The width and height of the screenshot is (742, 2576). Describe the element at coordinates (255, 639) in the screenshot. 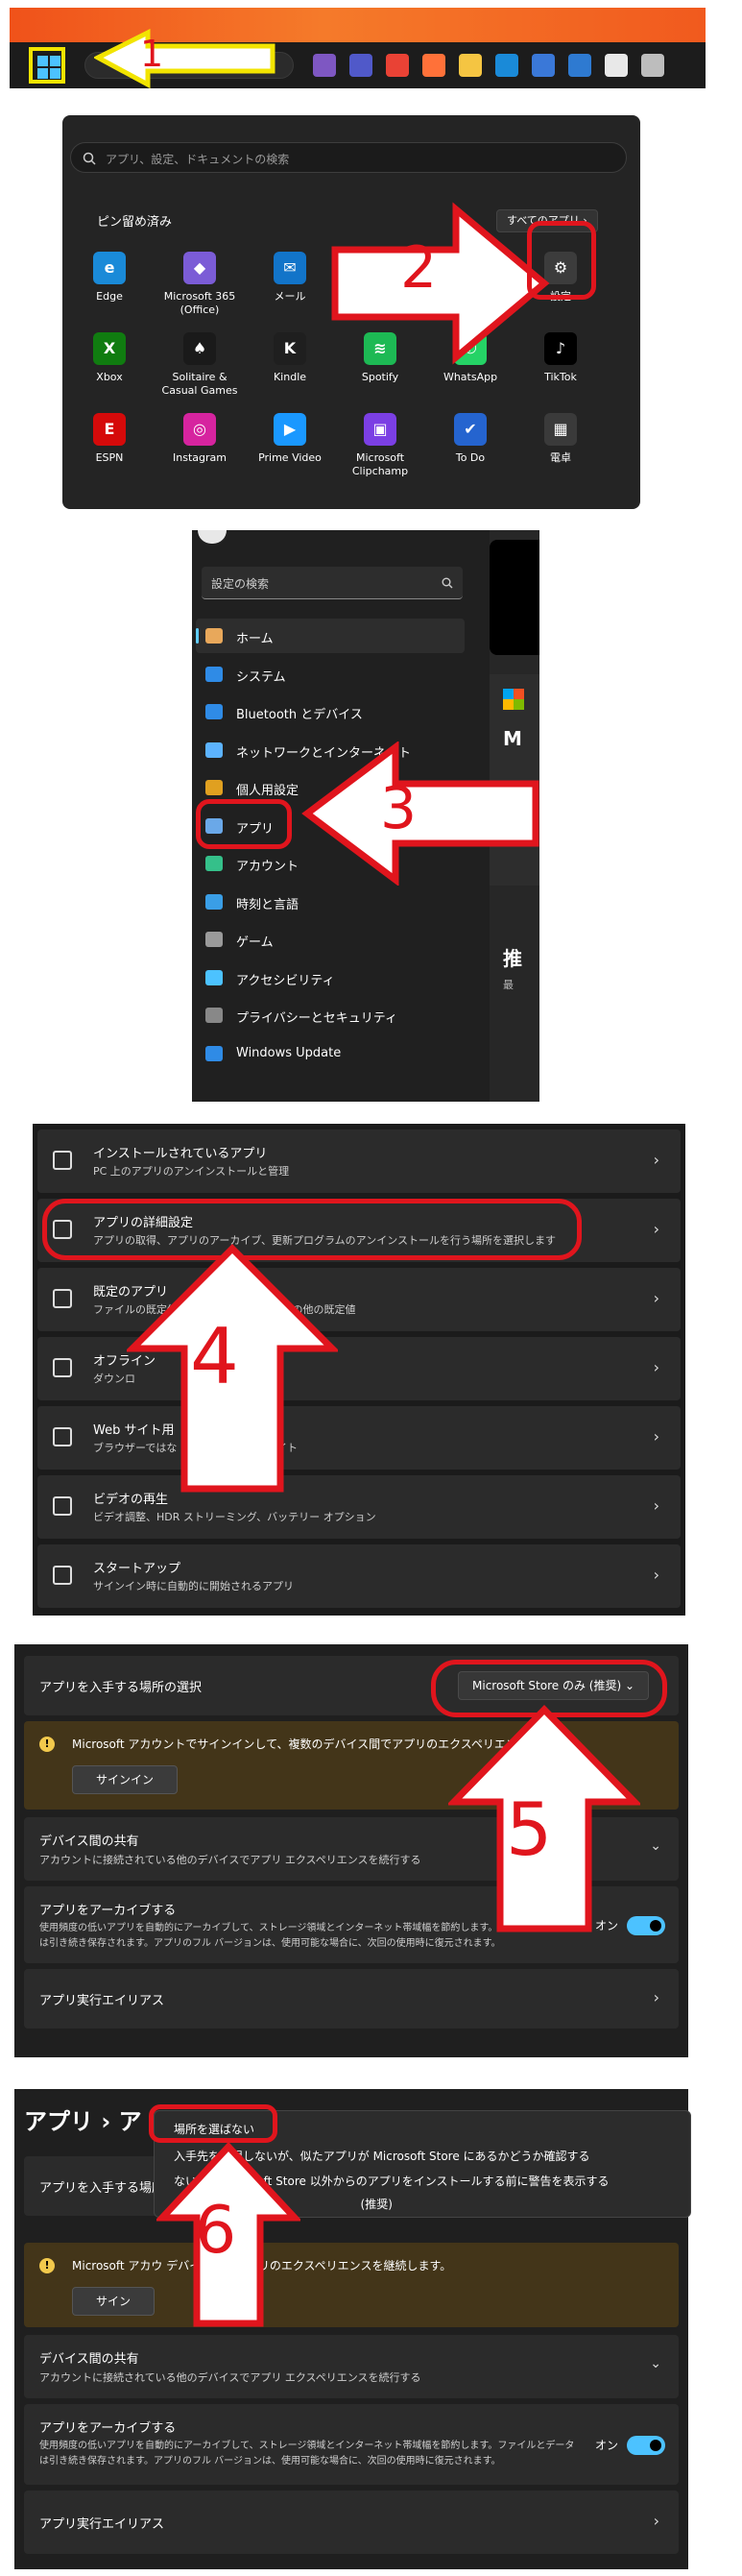

I see `nav-label: ホーム` at that location.